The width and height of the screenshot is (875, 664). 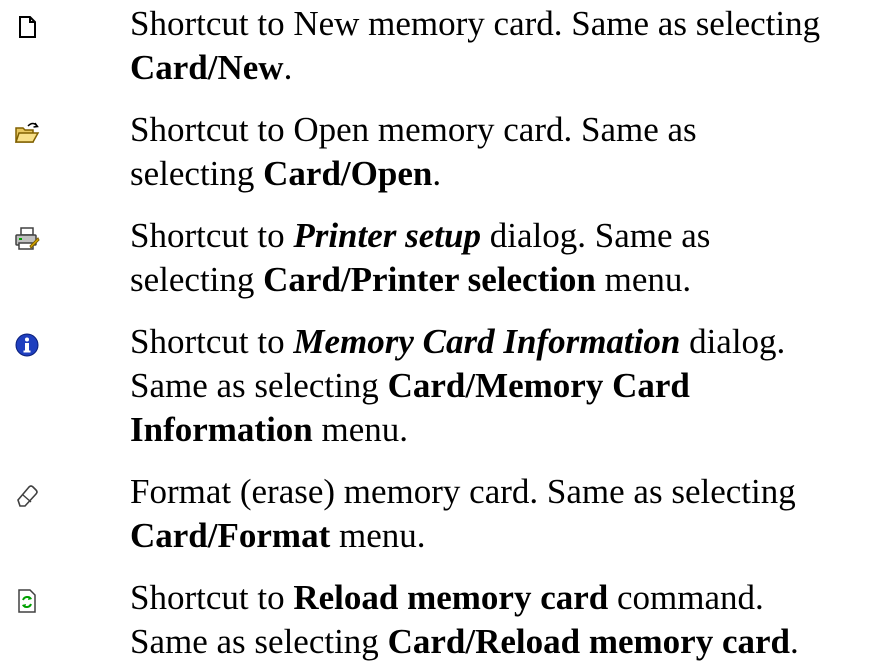 I want to click on description-line: Shortcut to Reload memory card command., so click(x=500, y=598).